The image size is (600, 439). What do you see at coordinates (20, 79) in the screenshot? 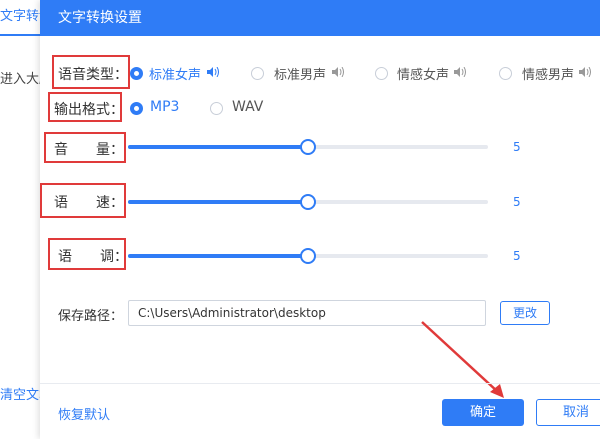
I see `background-text: 进入大脑` at bounding box center [20, 79].